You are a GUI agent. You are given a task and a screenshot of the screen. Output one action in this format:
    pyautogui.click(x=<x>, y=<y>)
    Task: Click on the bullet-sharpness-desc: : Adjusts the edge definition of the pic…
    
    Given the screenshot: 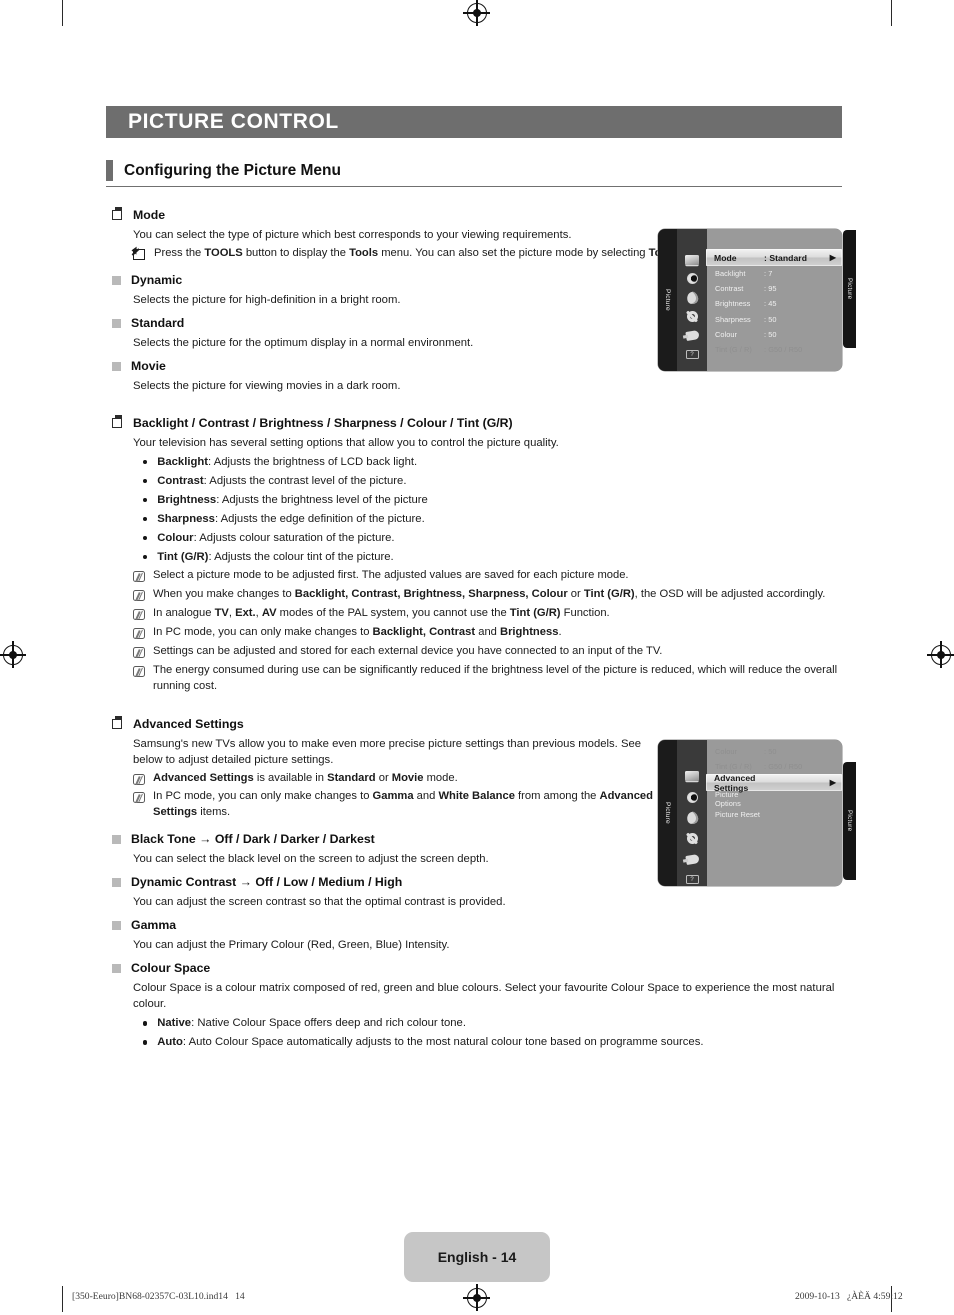 What is the action you would take?
    pyautogui.click(x=319, y=519)
    